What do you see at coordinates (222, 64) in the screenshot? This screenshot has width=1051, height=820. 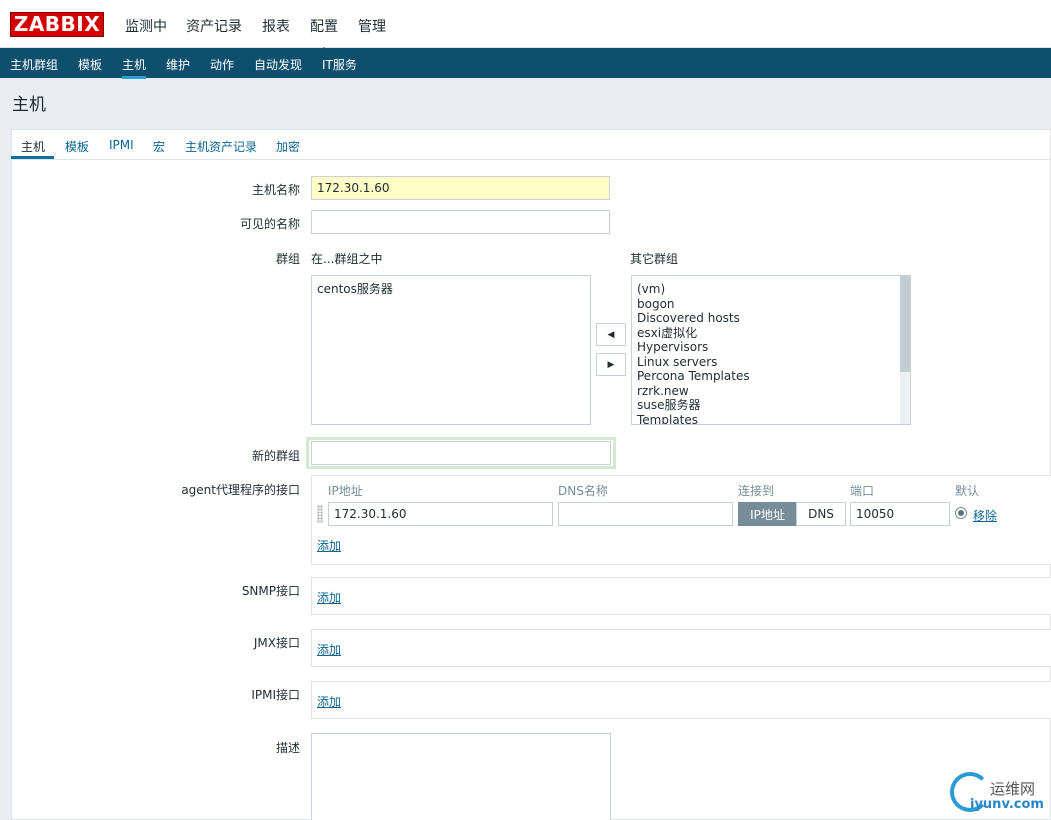 I see `subnav-actions: 动作` at bounding box center [222, 64].